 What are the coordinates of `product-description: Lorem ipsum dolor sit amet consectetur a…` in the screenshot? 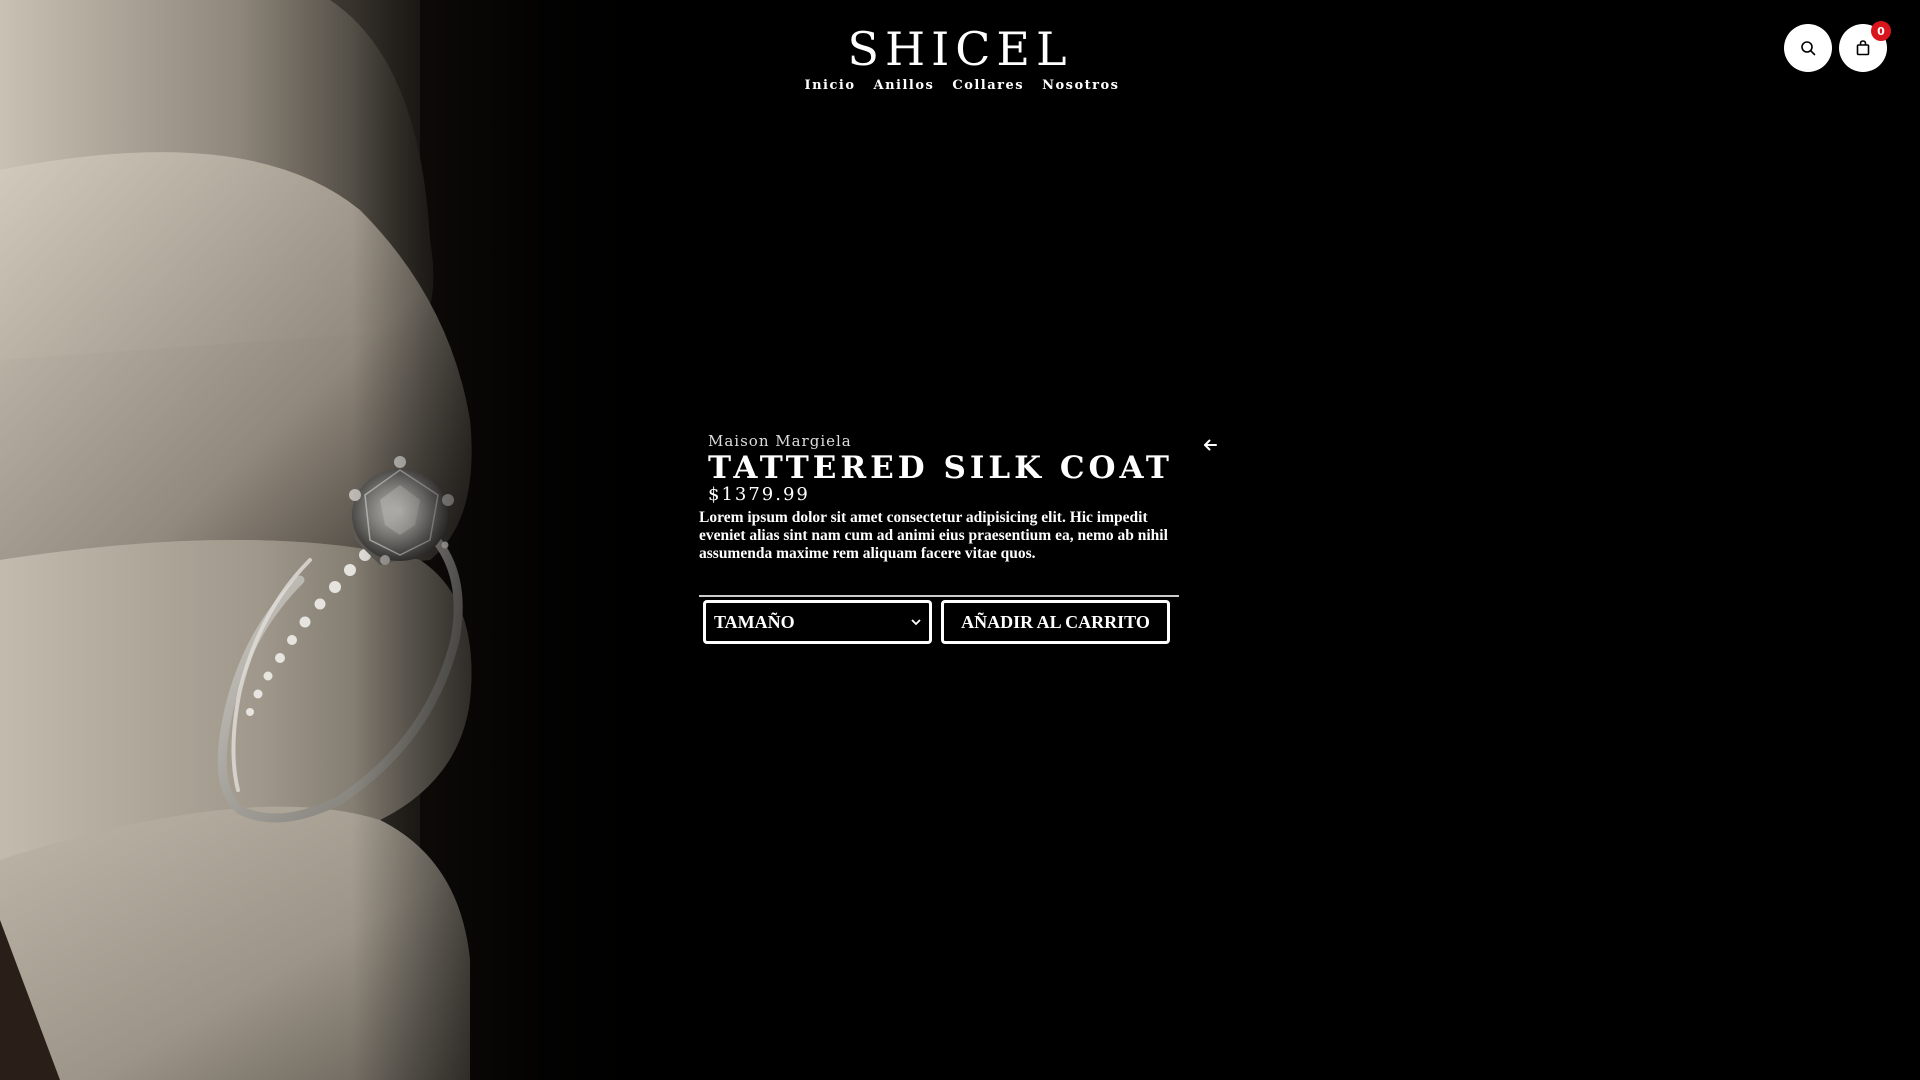 It's located at (933, 535).